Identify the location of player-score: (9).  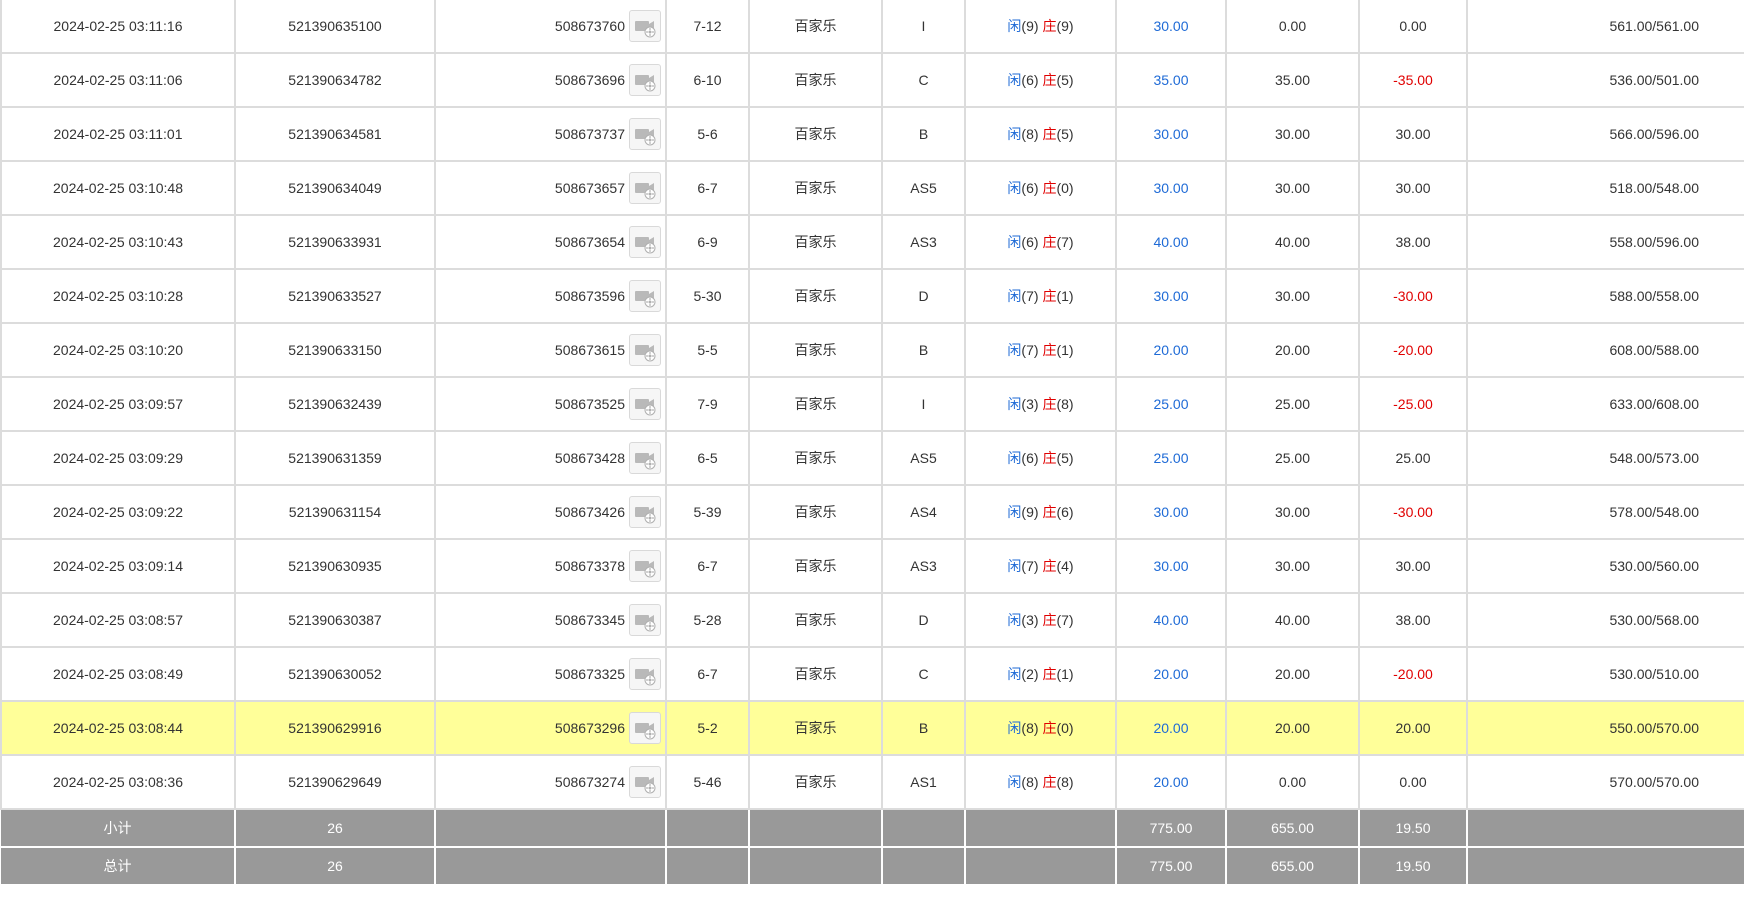
(1030, 26).